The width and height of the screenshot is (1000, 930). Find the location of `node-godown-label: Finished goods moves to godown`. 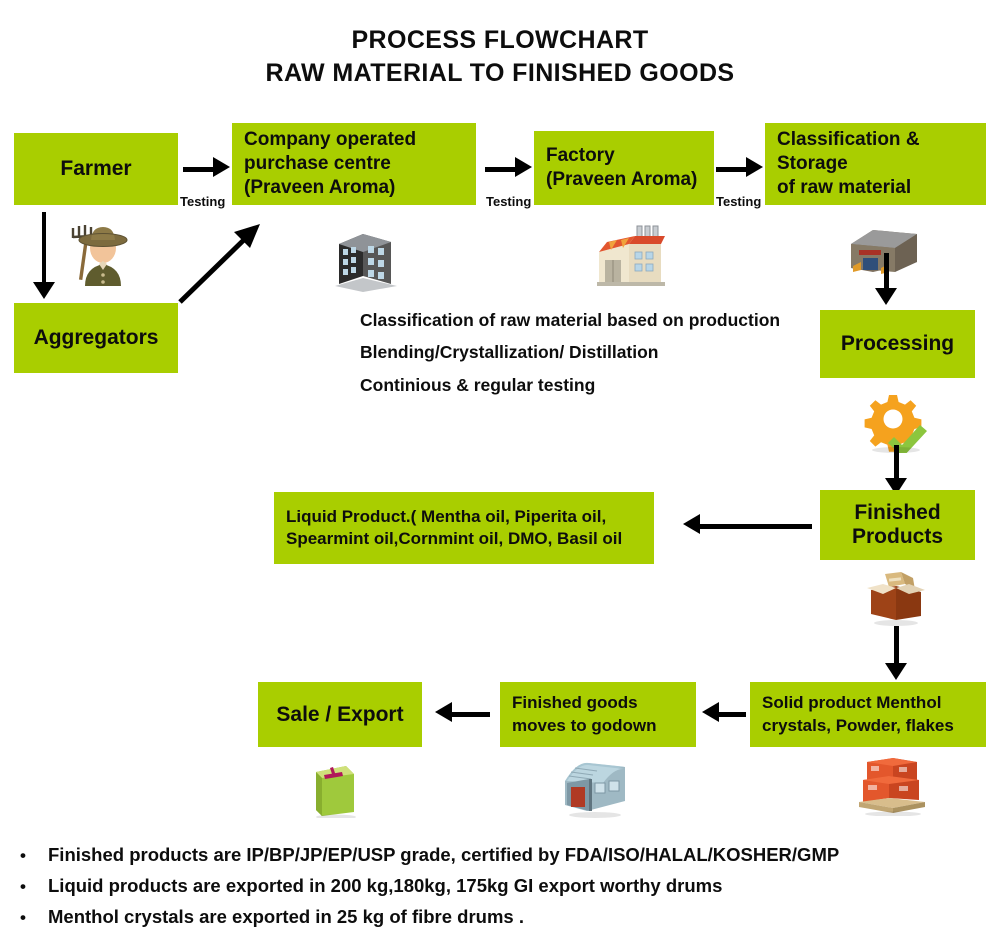

node-godown-label: Finished goods moves to godown is located at coordinates (584, 714).